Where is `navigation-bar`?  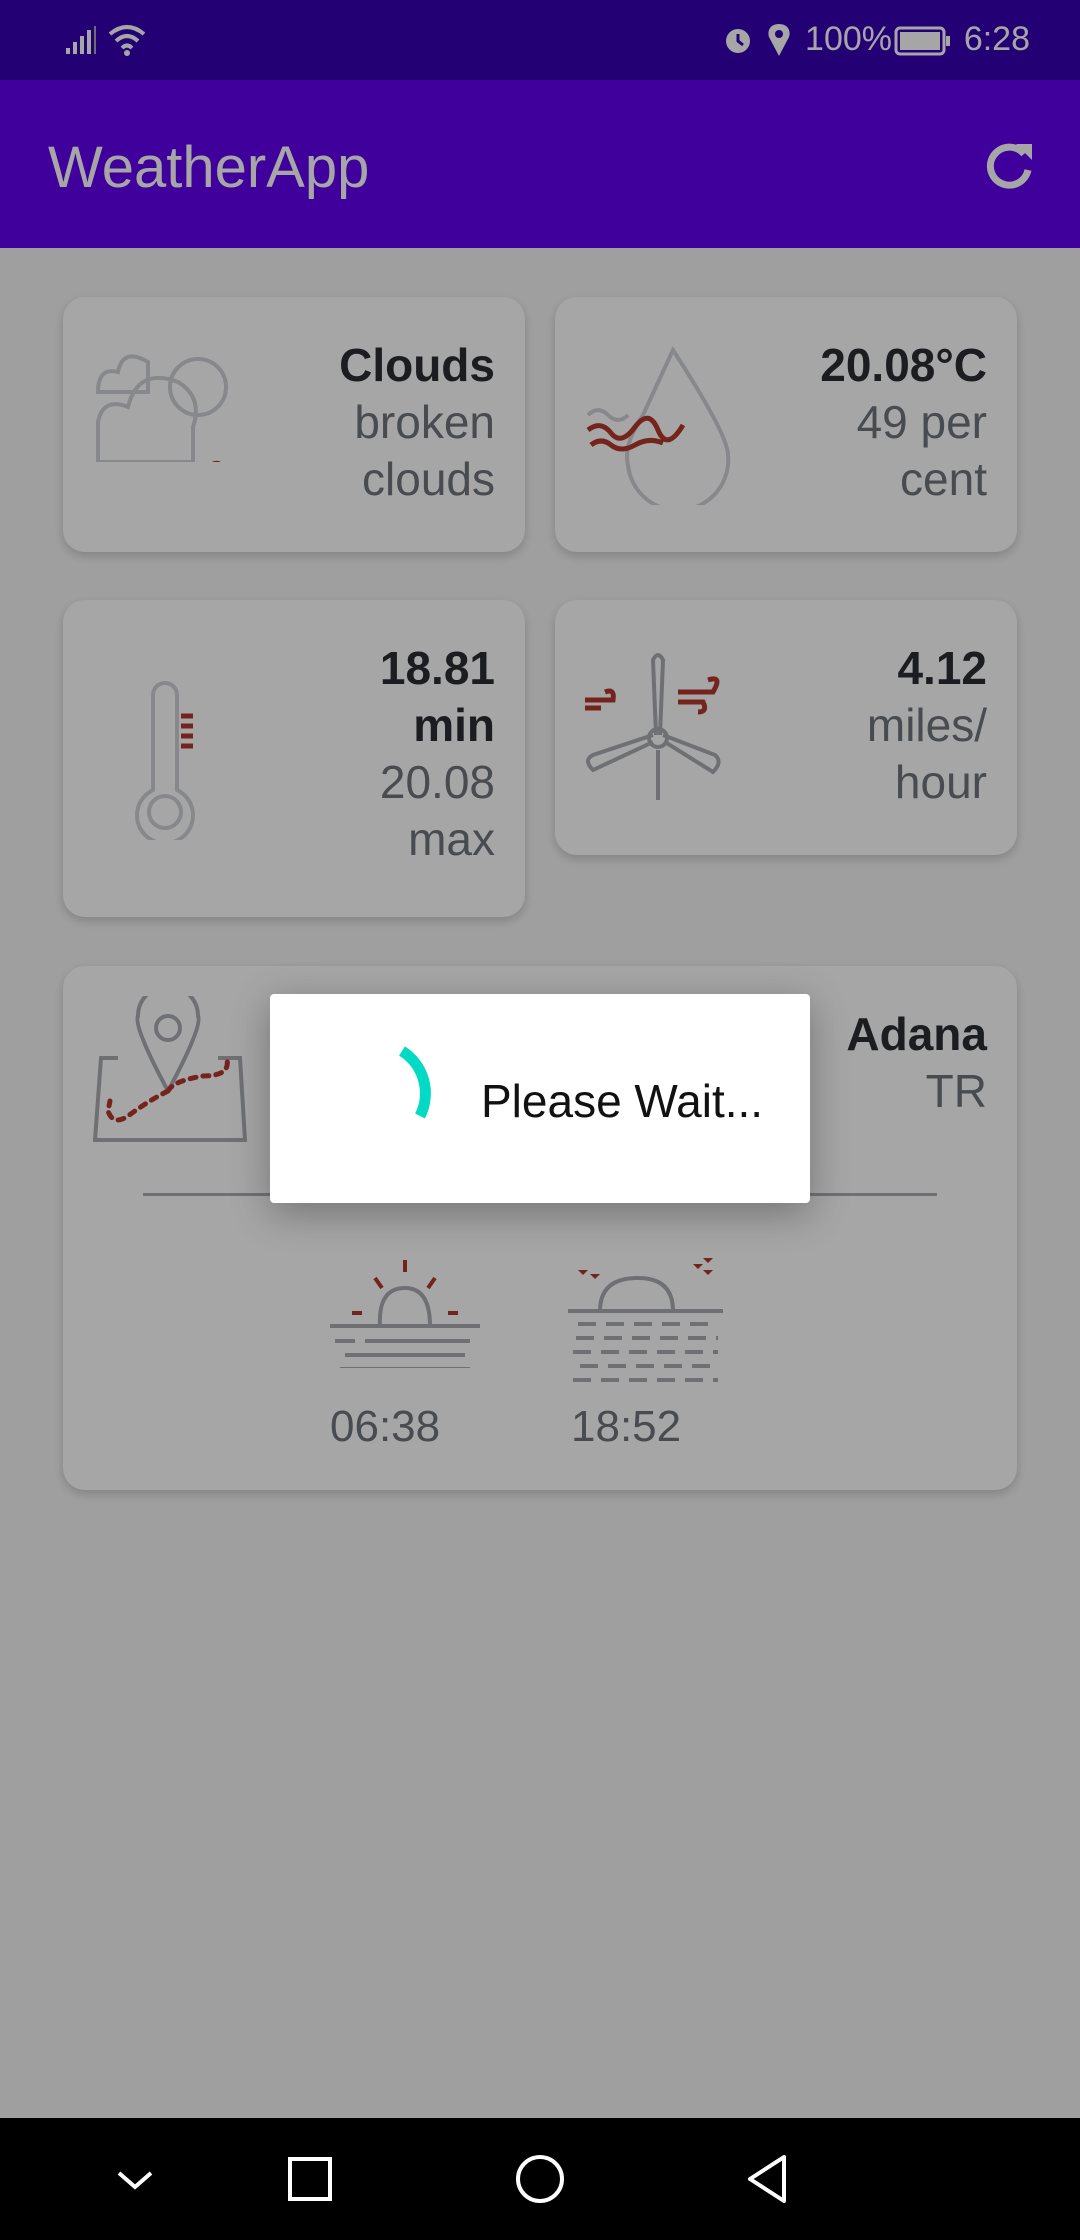
navigation-bar is located at coordinates (540, 2179).